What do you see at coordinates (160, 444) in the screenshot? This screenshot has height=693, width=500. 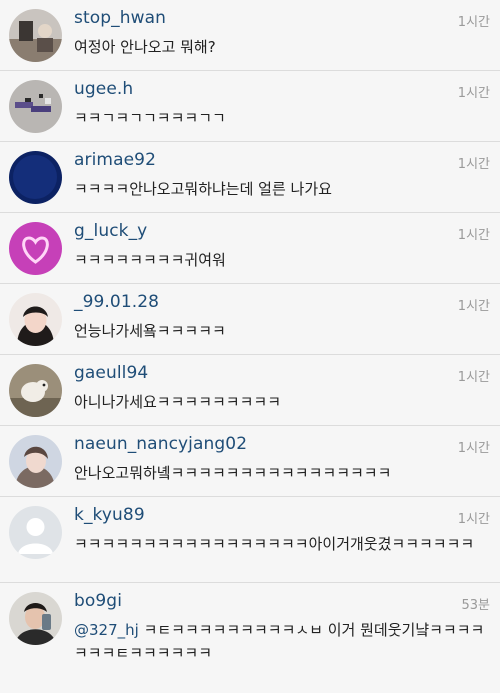 I see `username-link: naeun_nancyjang02` at bounding box center [160, 444].